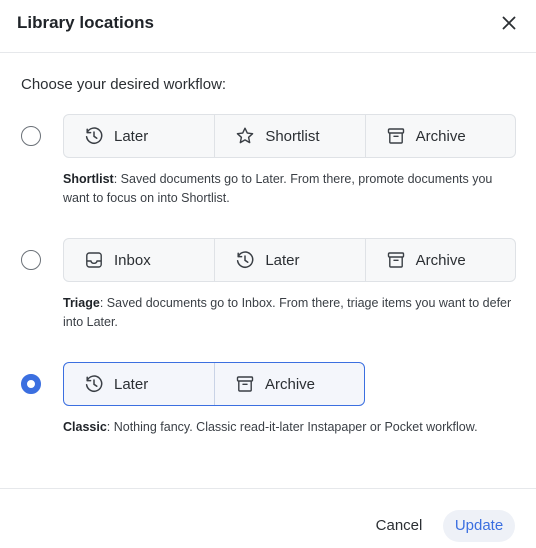  What do you see at coordinates (479, 526) in the screenshot?
I see `update-button: Update` at bounding box center [479, 526].